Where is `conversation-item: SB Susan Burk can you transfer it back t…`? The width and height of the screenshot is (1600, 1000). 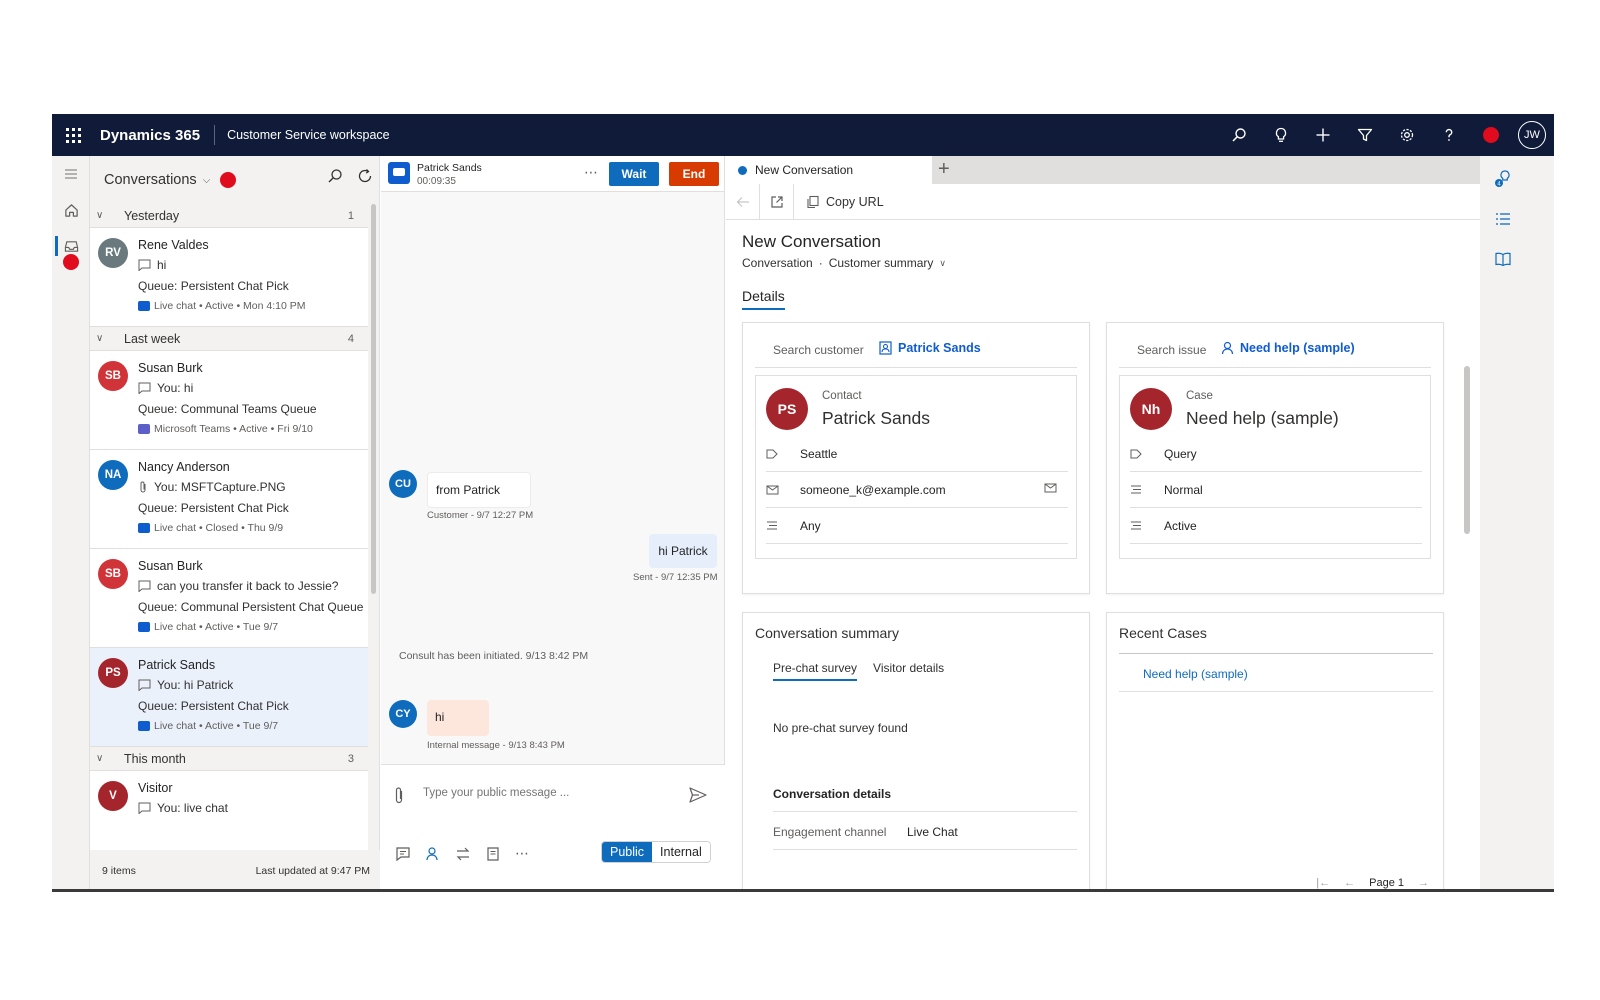 conversation-item: SB Susan Burk can you transfer it back t… is located at coordinates (229, 598).